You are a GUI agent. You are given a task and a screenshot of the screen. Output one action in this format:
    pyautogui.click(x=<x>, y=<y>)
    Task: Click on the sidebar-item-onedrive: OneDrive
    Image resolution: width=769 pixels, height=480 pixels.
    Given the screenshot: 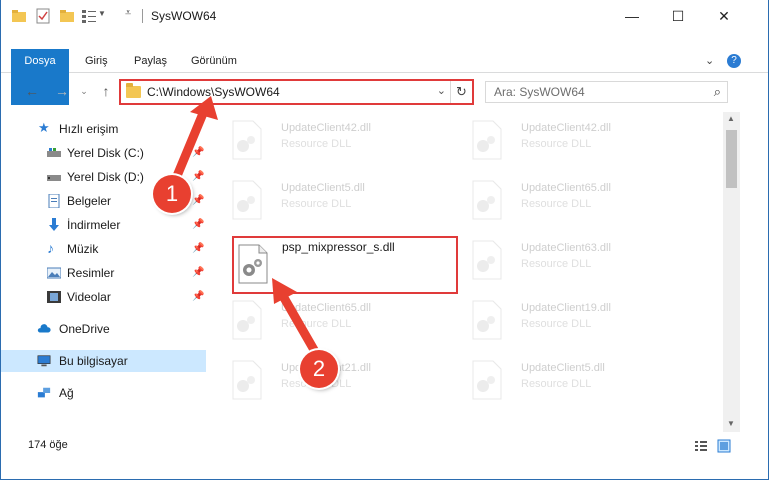 What is the action you would take?
    pyautogui.click(x=103, y=329)
    